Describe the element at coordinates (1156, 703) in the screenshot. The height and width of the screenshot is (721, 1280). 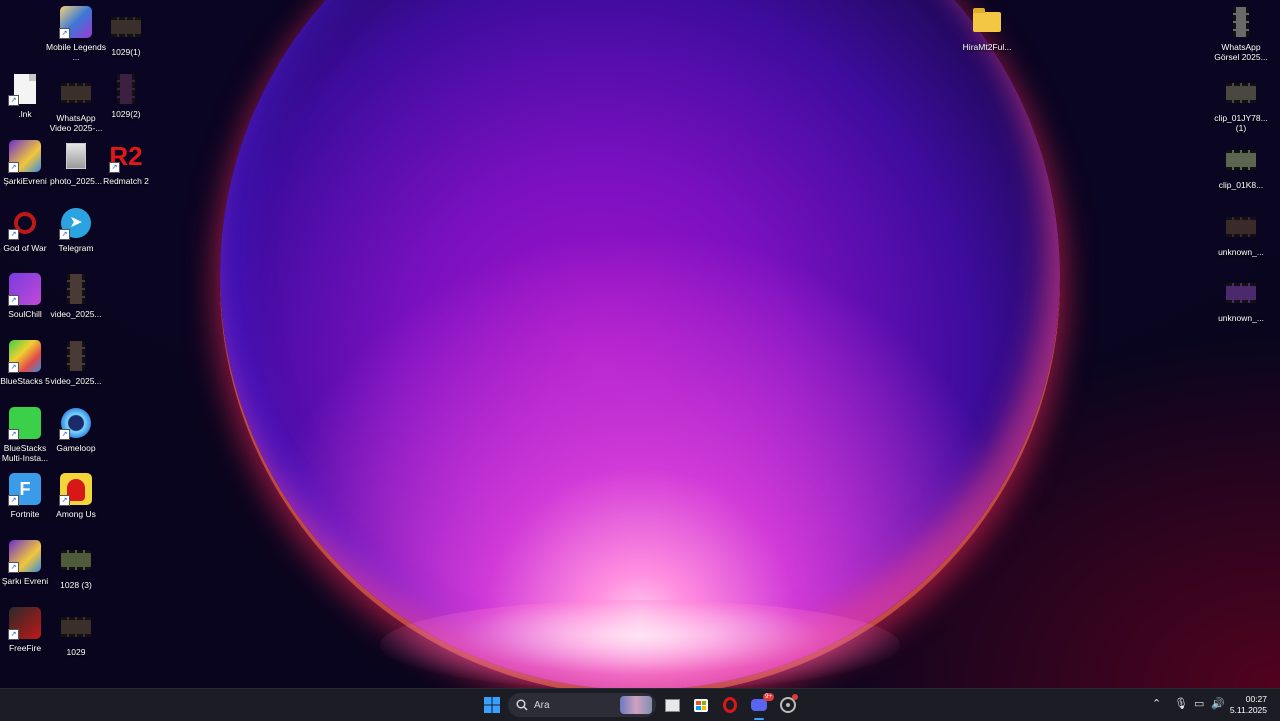
I see `chevron-up-icon: ⌃` at that location.